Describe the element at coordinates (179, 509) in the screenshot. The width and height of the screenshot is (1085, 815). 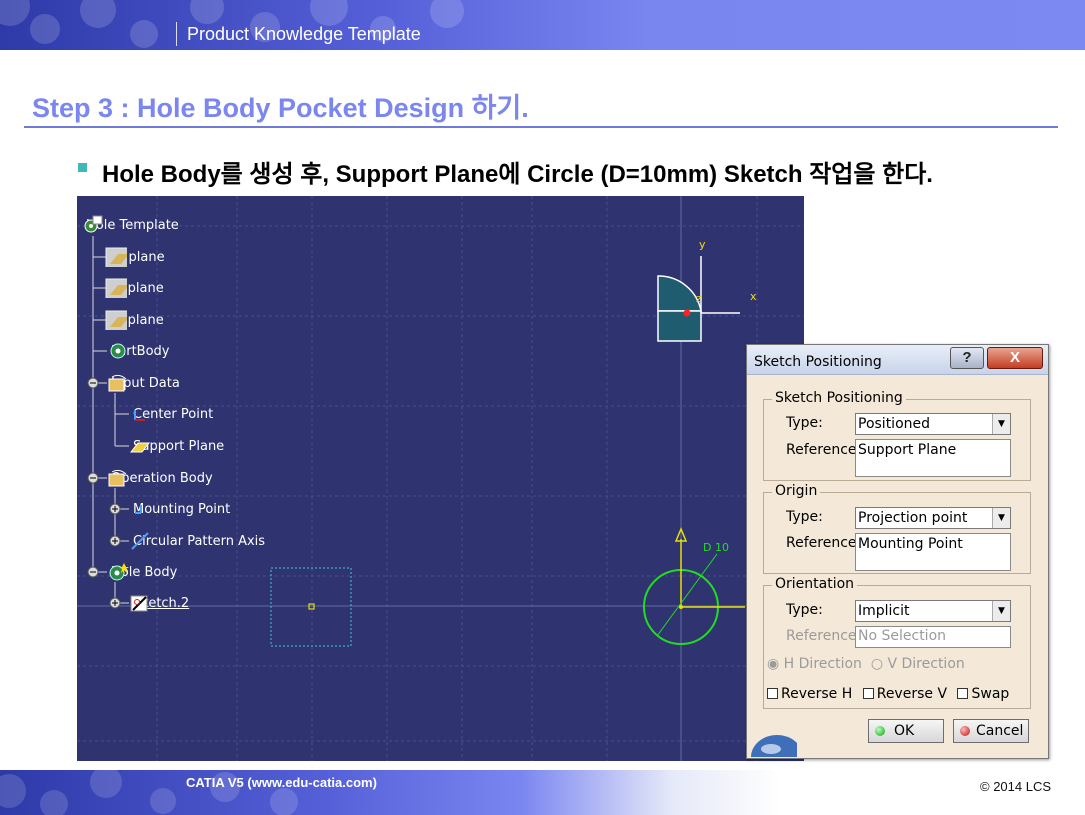
I see `tree-item-mounting-point: Mounting Point` at that location.